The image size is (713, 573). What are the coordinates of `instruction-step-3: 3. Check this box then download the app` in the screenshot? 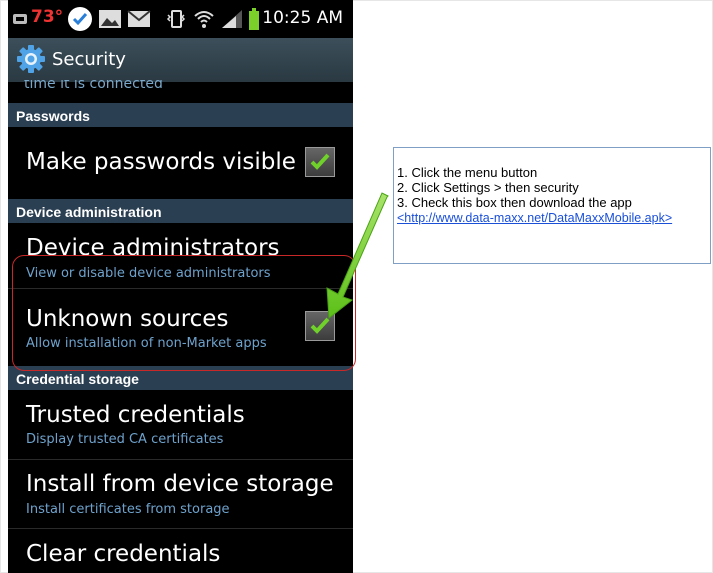 It's located at (514, 202).